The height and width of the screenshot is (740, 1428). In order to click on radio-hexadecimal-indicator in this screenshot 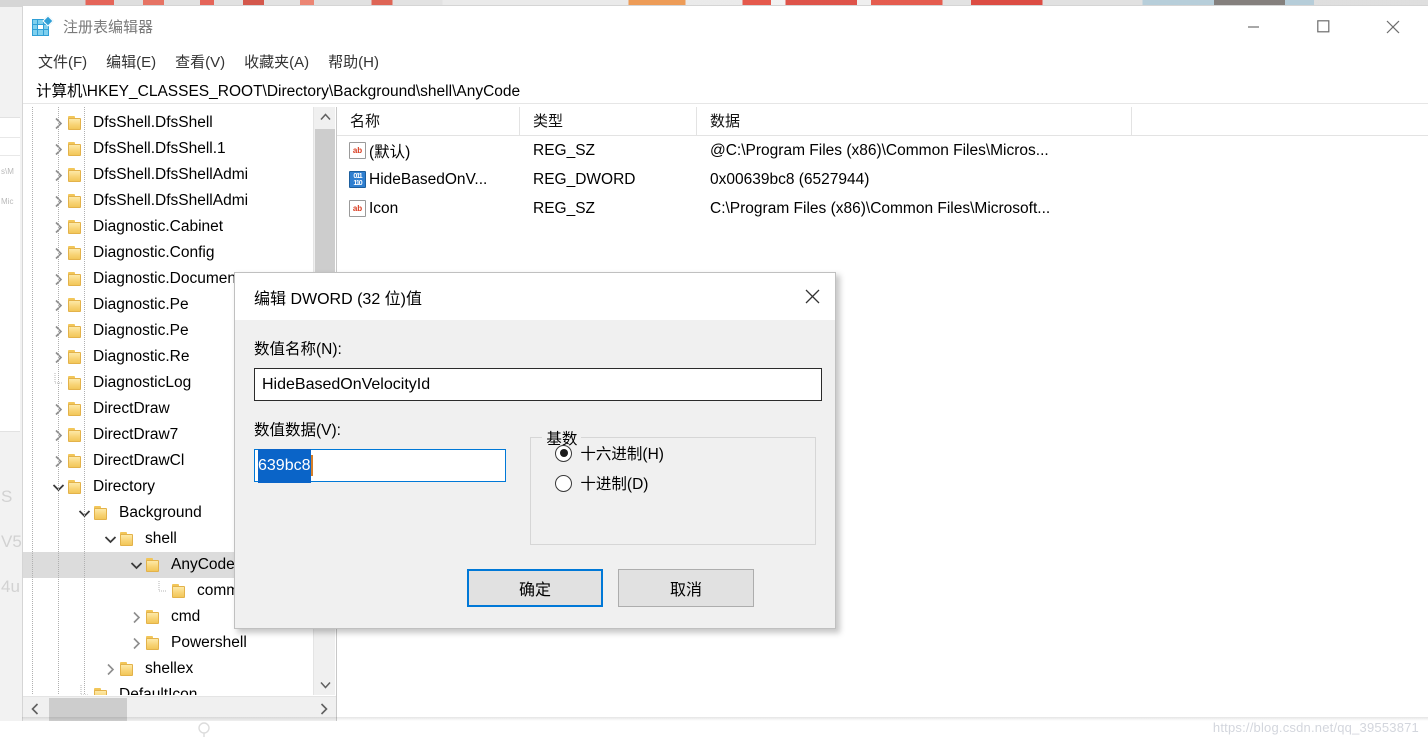, I will do `click(564, 453)`.